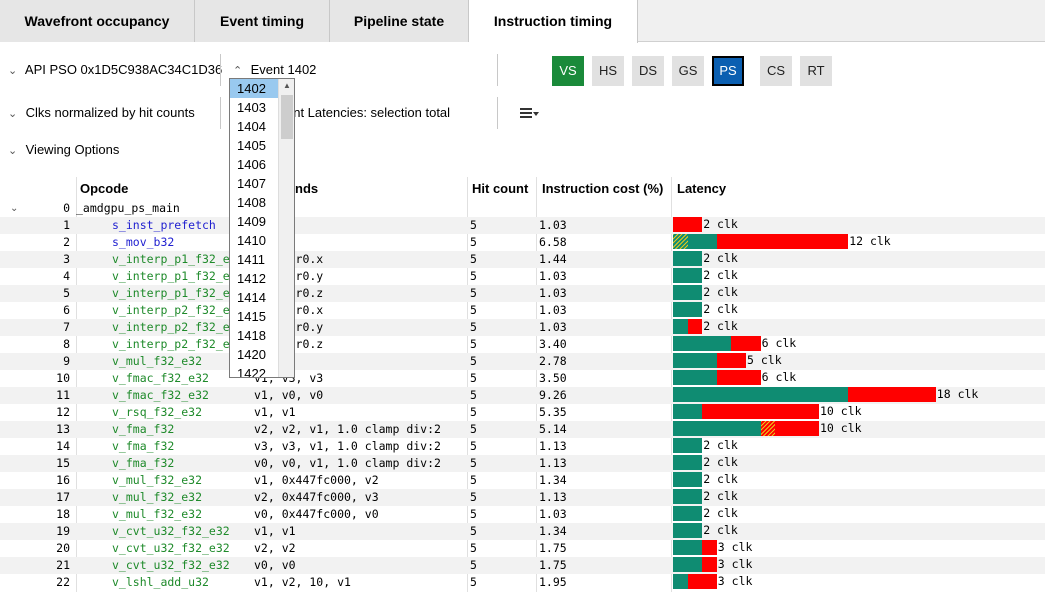  I want to click on latency-label: 6 clk, so click(779, 343).